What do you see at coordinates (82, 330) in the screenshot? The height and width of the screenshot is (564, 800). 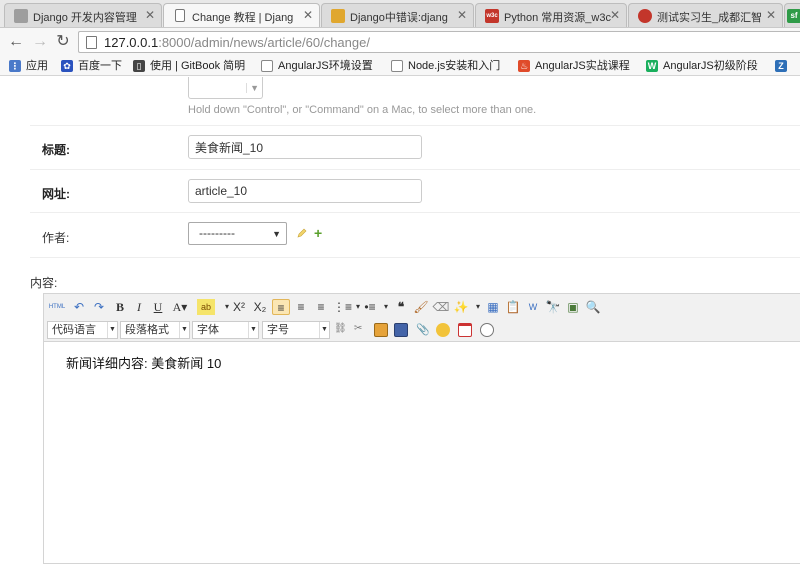 I see `code-language-select: 代码语言 ▼` at bounding box center [82, 330].